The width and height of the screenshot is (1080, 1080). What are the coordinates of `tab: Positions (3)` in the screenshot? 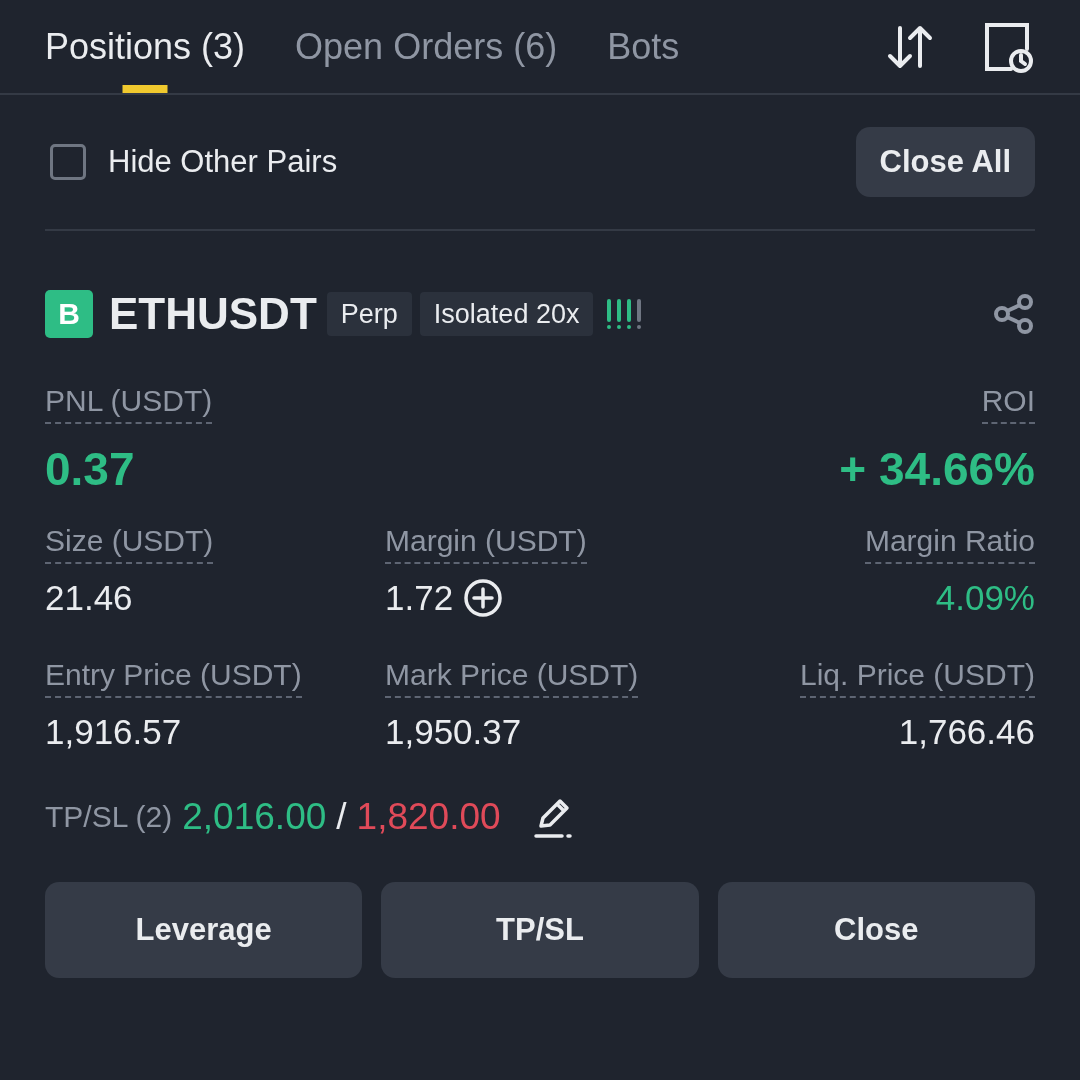 It's located at (145, 46).